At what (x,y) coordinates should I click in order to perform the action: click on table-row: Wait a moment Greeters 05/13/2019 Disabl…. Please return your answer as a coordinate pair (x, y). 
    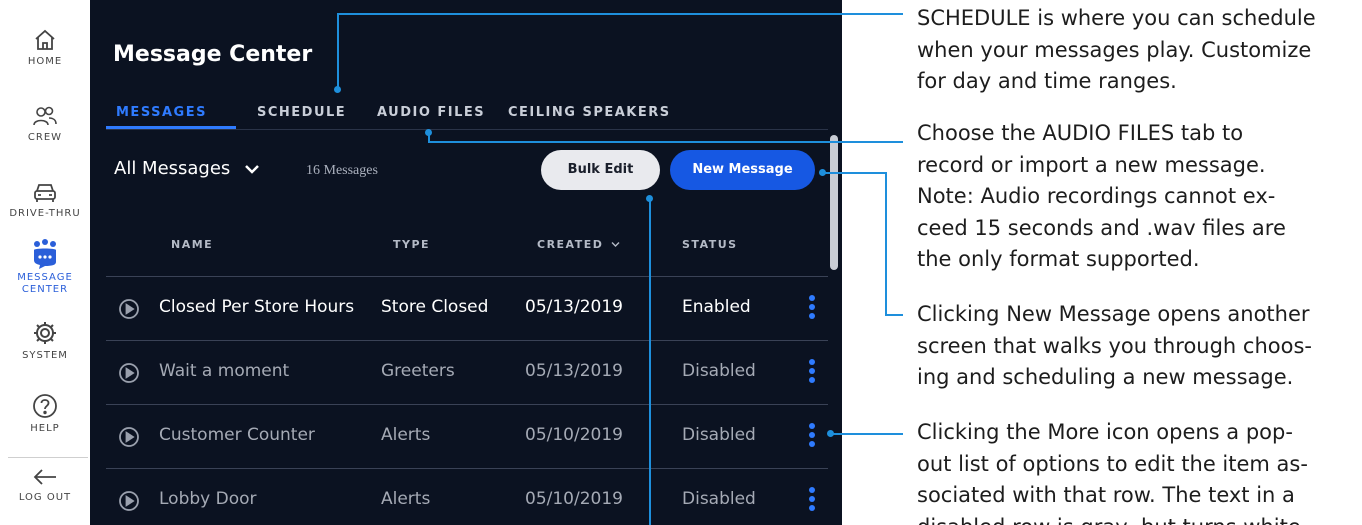
    Looking at the image, I should click on (467, 372).